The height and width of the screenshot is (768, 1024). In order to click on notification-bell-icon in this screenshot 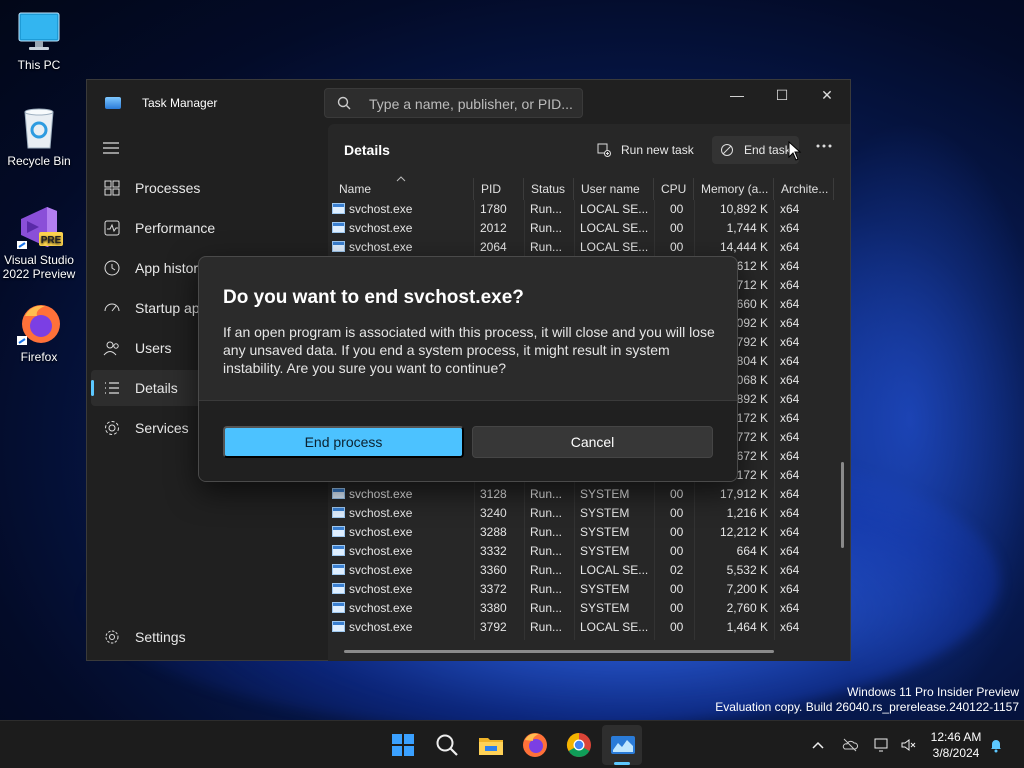, I will do `click(996, 745)`.